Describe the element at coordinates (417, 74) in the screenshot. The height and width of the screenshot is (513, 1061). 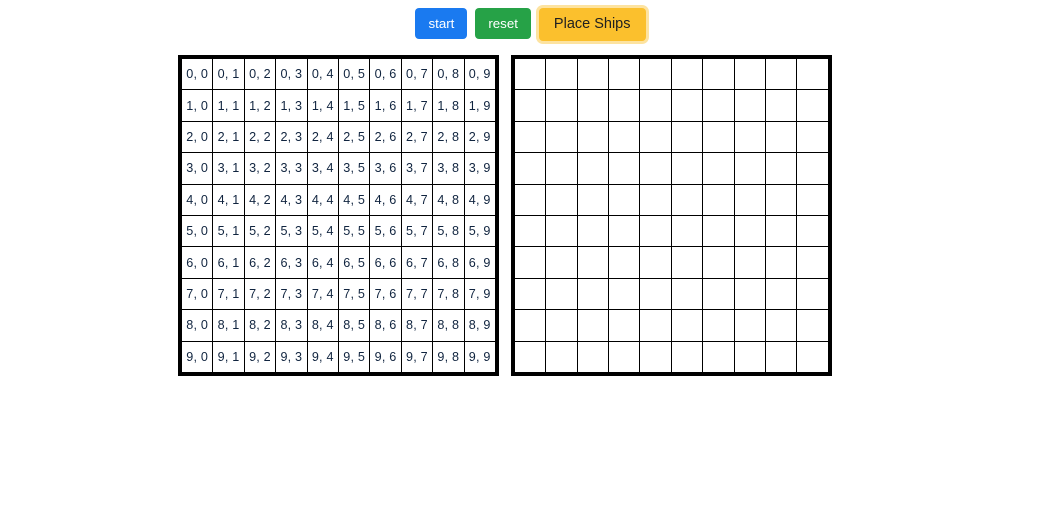
I see `player-cell-0-7: 0, 7` at that location.